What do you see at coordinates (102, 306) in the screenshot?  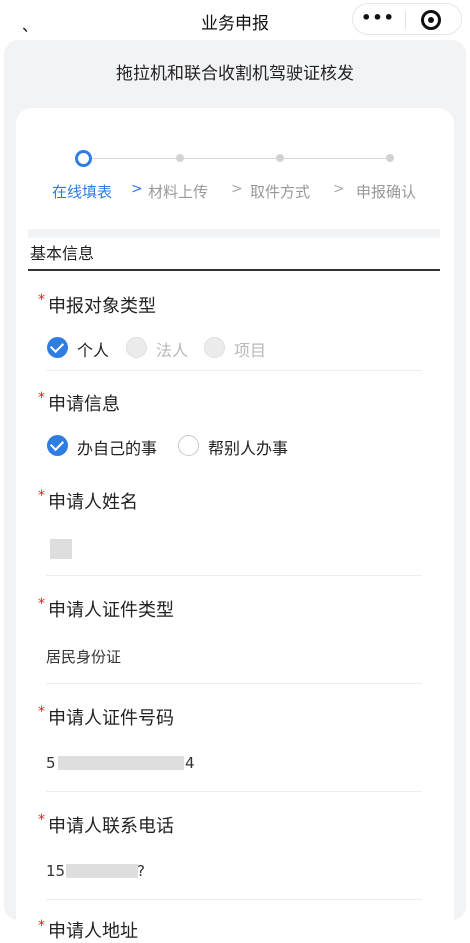 I see `field-label-applicant-type: 申报对象类型` at bounding box center [102, 306].